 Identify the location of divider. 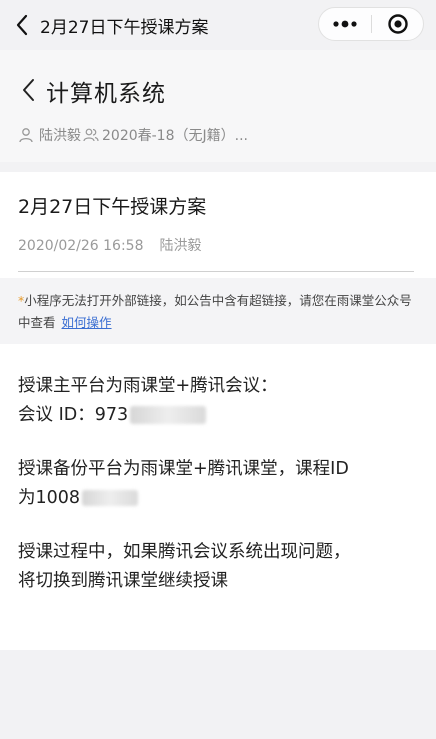
(216, 271).